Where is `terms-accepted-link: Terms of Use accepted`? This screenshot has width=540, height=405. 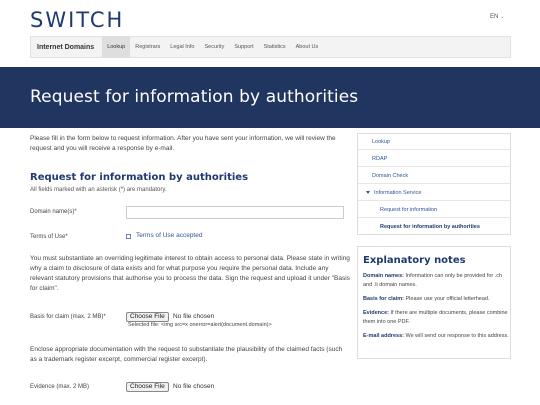
terms-accepted-link: Terms of Use accepted is located at coordinates (169, 235).